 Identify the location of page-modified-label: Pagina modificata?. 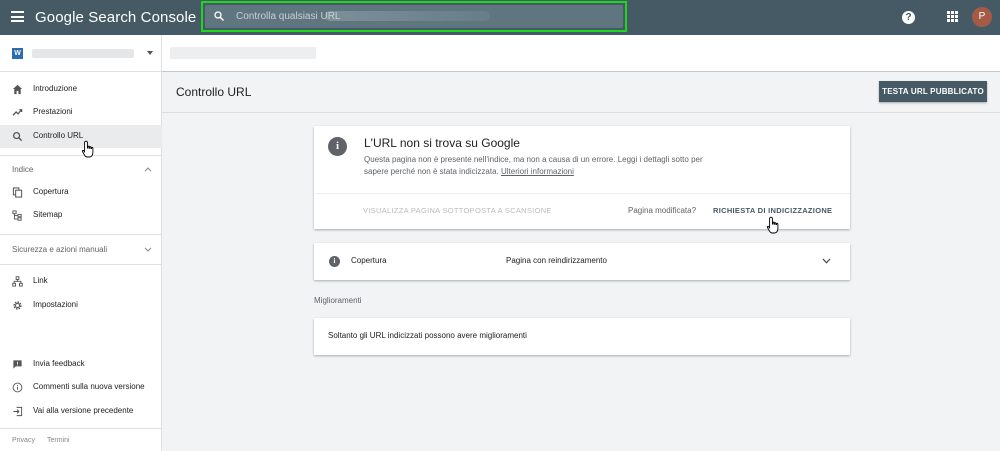
(662, 210).